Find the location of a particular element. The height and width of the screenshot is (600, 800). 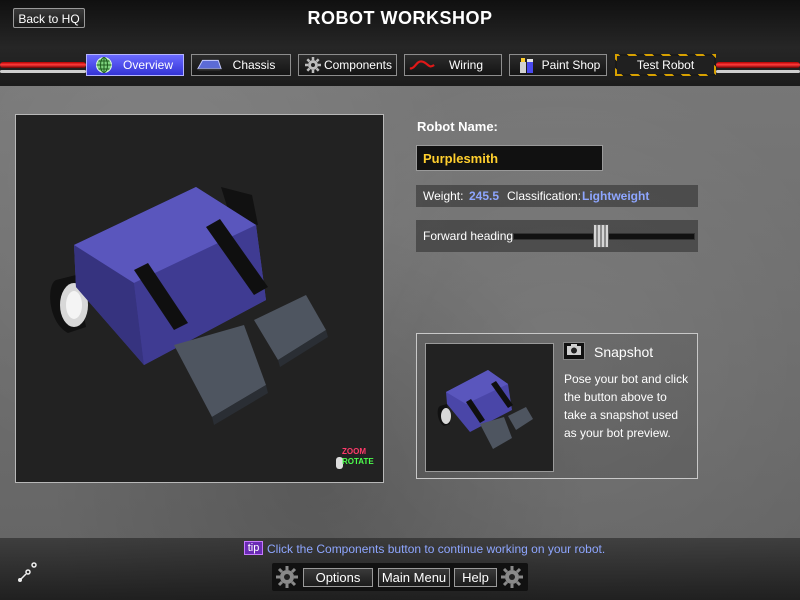

tab-overview: Overview is located at coordinates (135, 65).